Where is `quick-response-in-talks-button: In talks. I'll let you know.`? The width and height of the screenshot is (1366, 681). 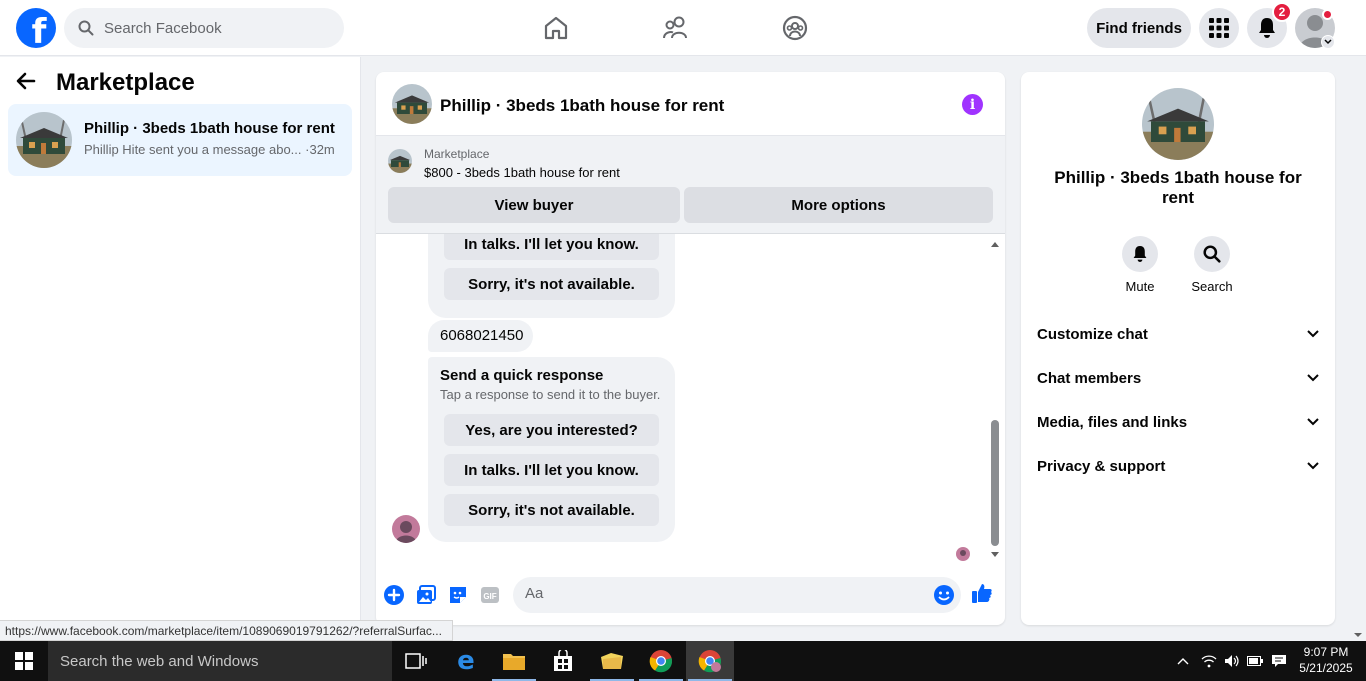
quick-response-in-talks-button: In talks. I'll let you know. is located at coordinates (551, 470).